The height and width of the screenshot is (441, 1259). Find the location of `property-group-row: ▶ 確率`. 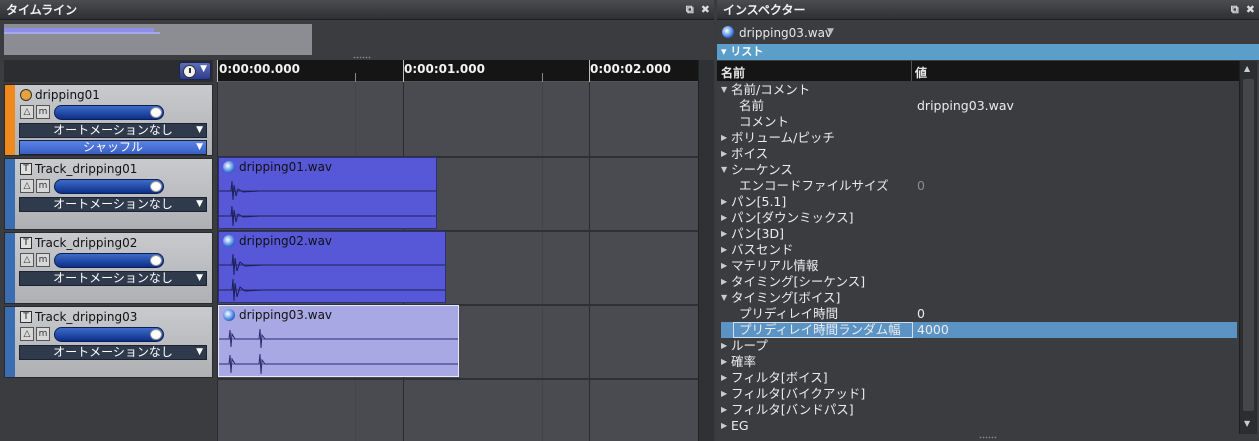

property-group-row: ▶ 確率 is located at coordinates (978, 362).